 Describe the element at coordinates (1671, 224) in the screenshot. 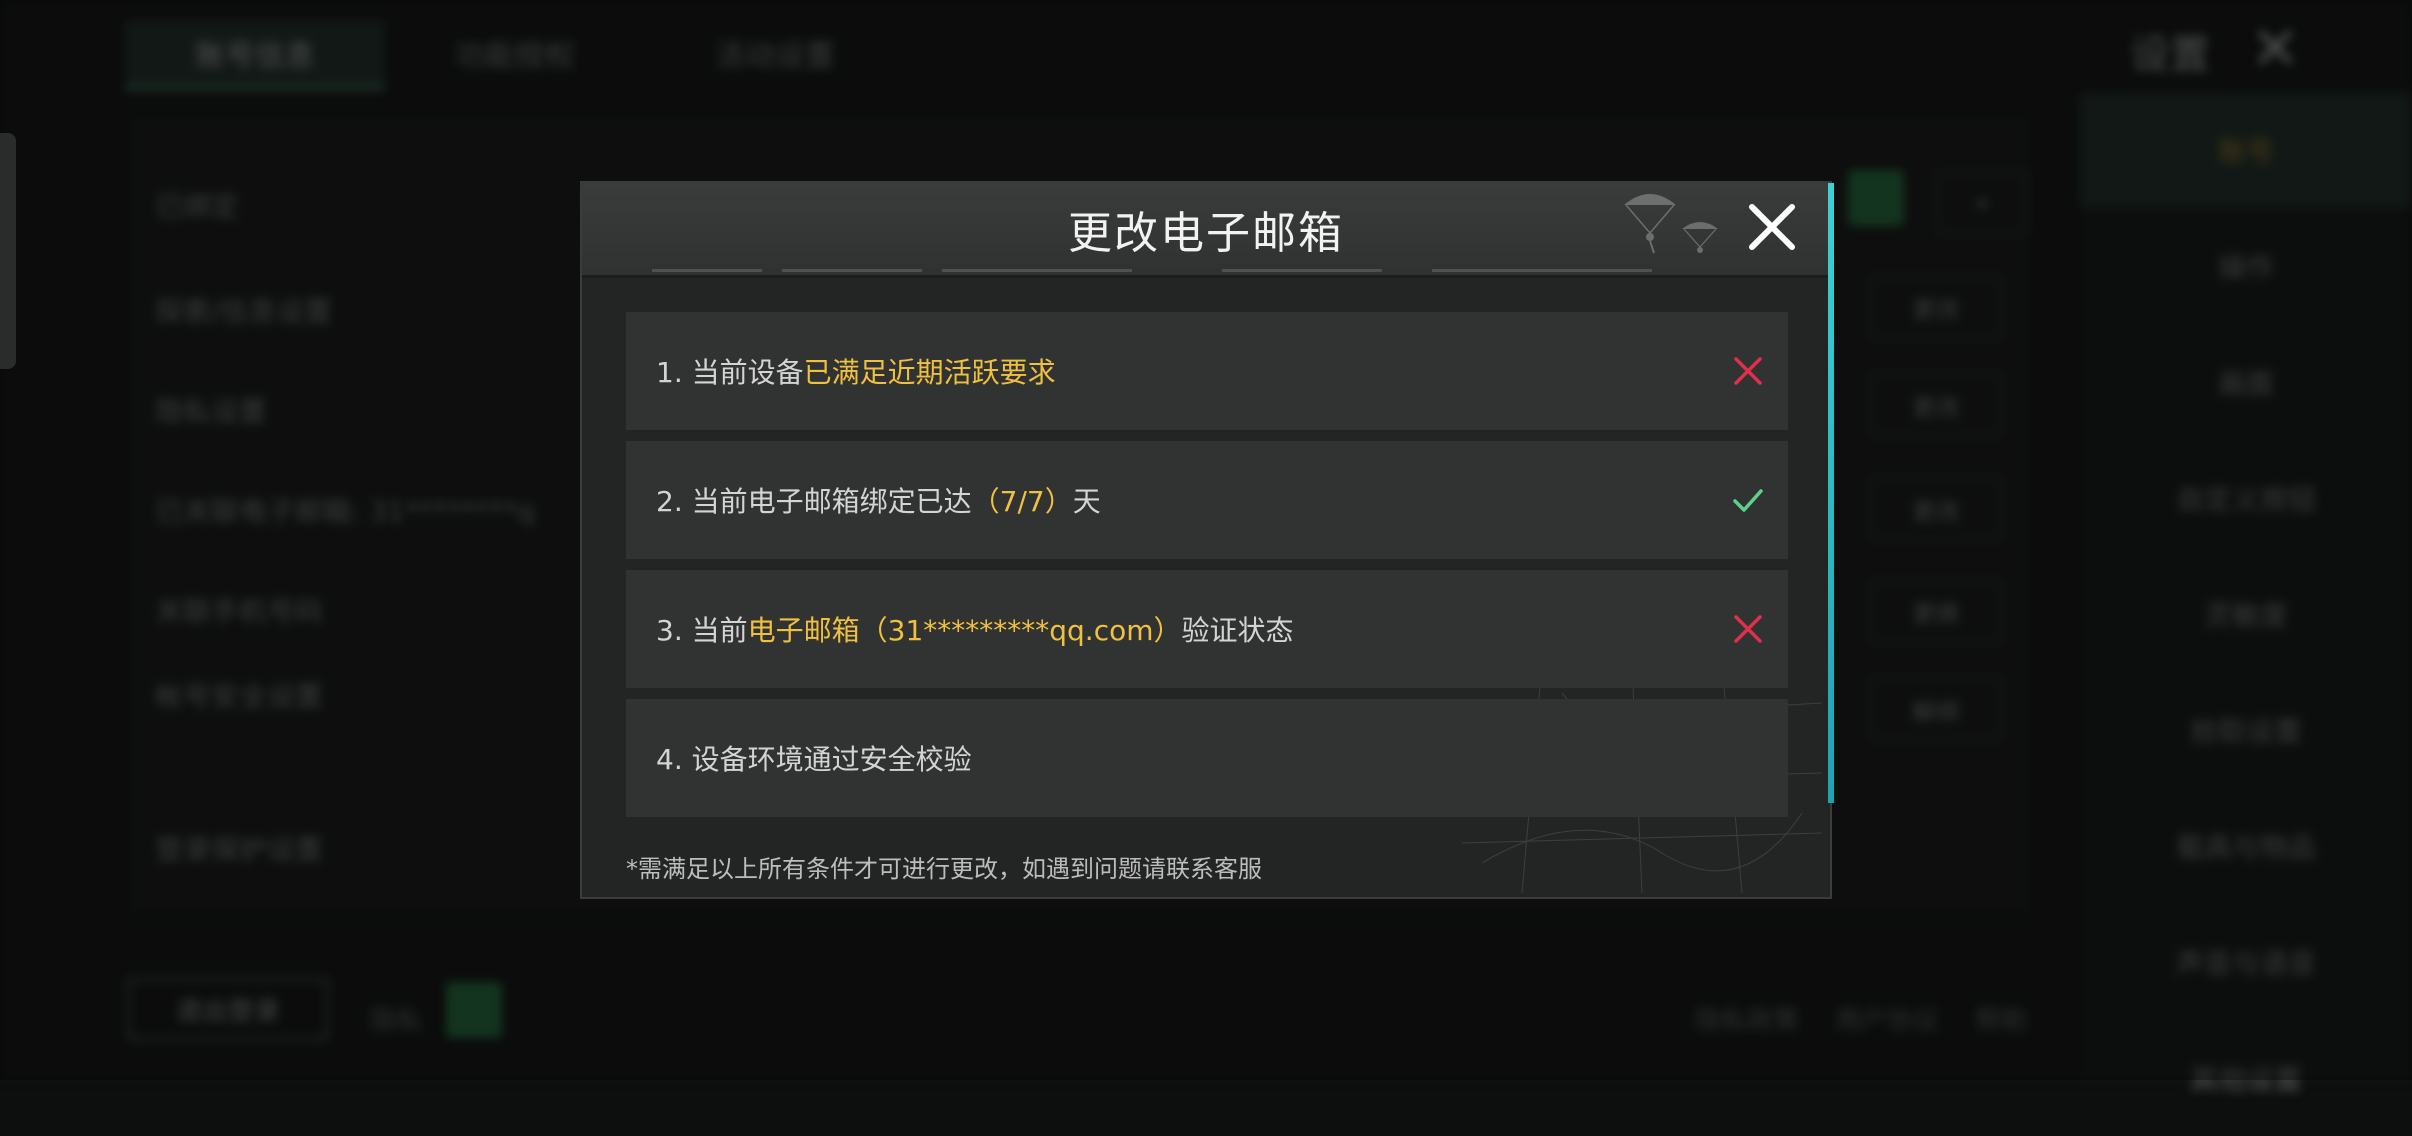

I see `parachute-icon` at that location.